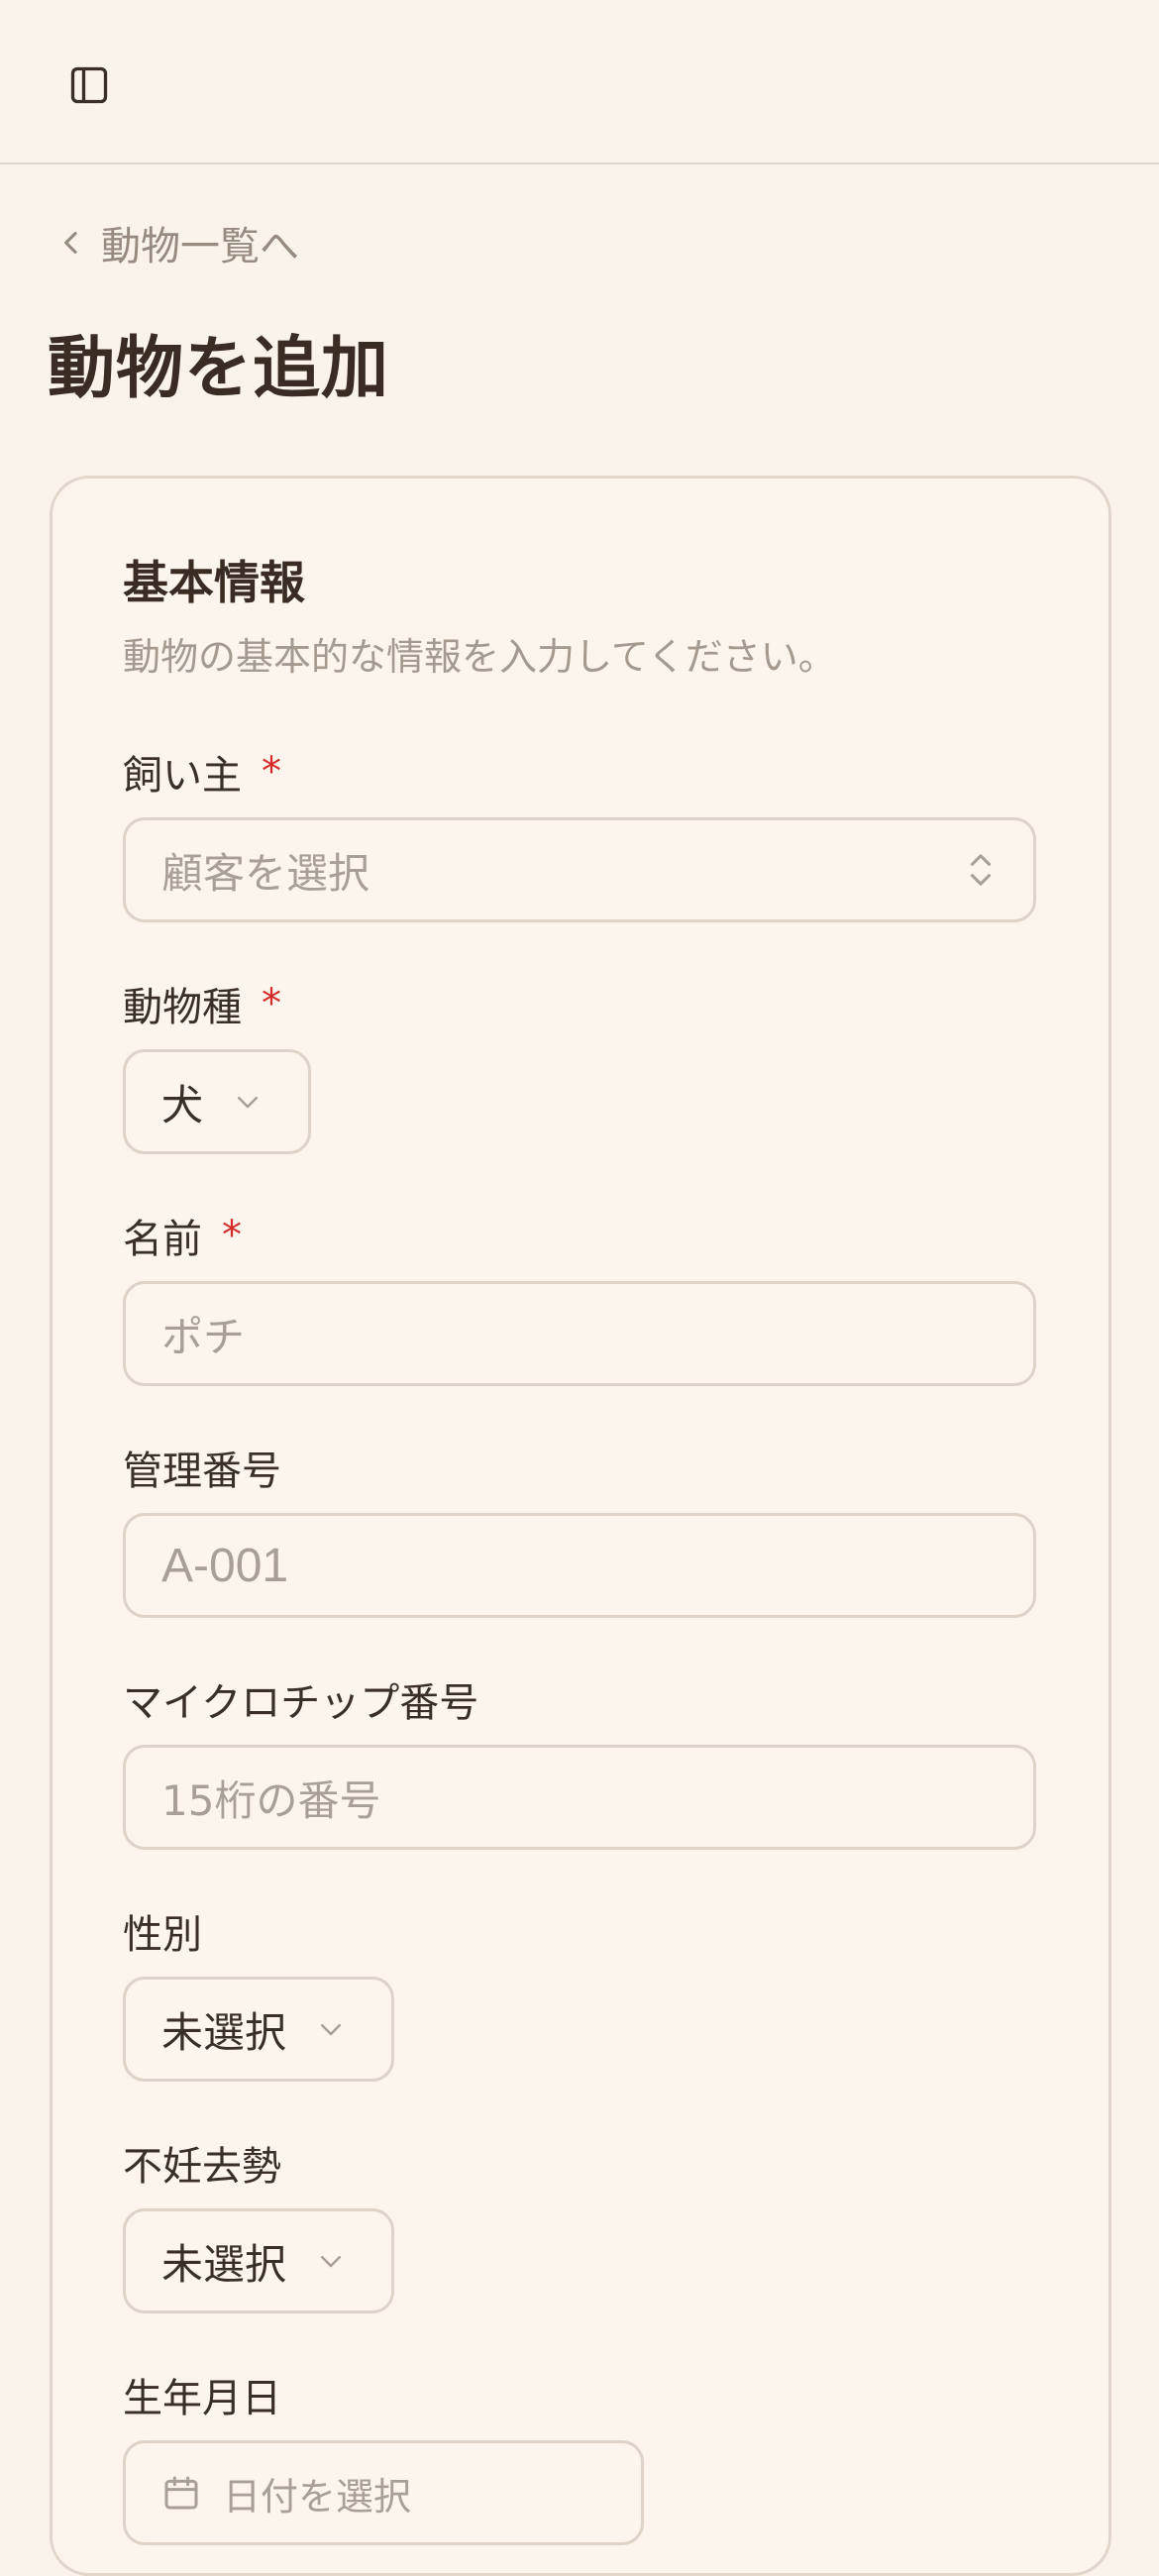 Image resolution: width=1159 pixels, height=2576 pixels. Describe the element at coordinates (202, 1471) in the screenshot. I see `control-number-label: 管理番号` at that location.